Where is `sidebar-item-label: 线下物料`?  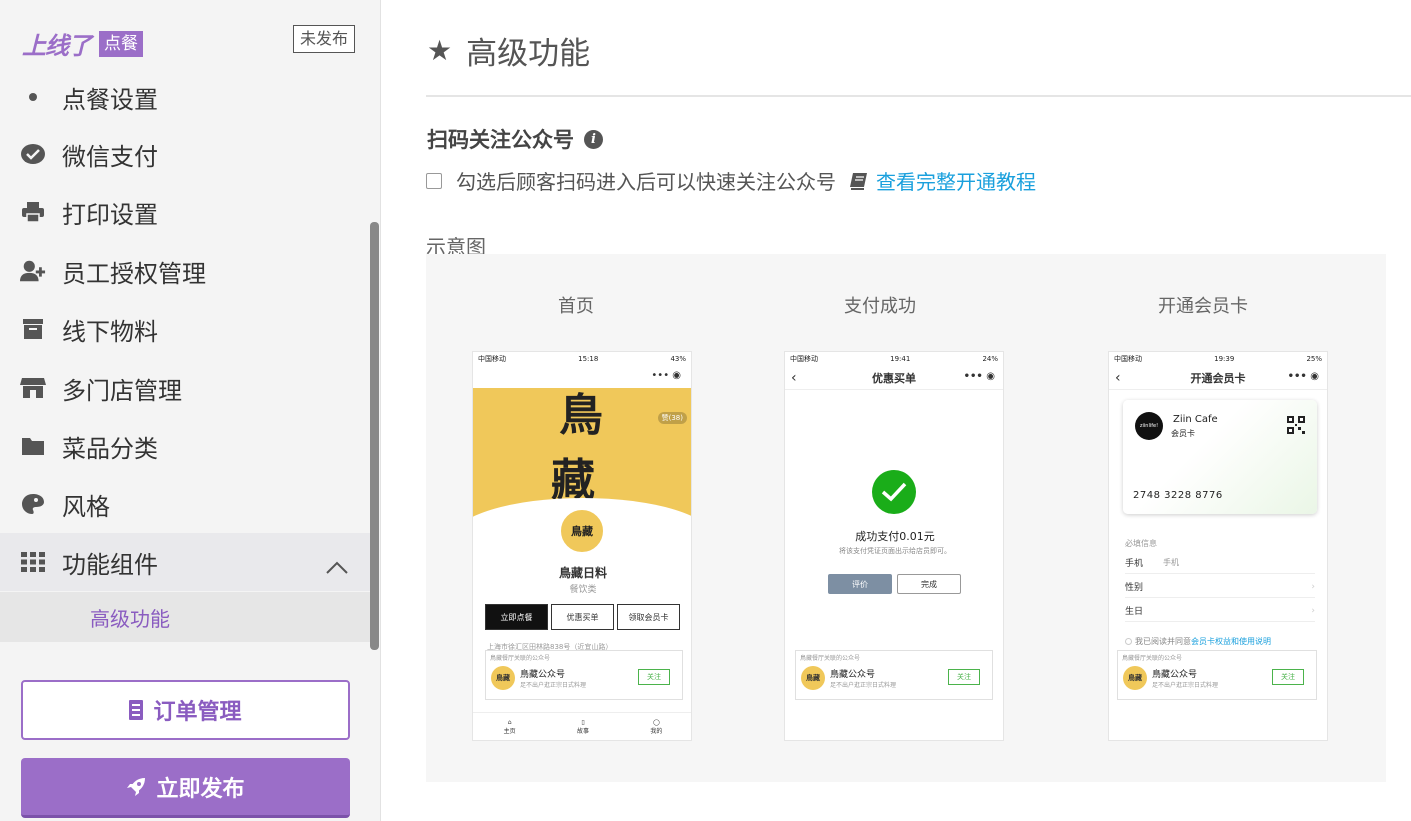 sidebar-item-label: 线下物料 is located at coordinates (110, 331).